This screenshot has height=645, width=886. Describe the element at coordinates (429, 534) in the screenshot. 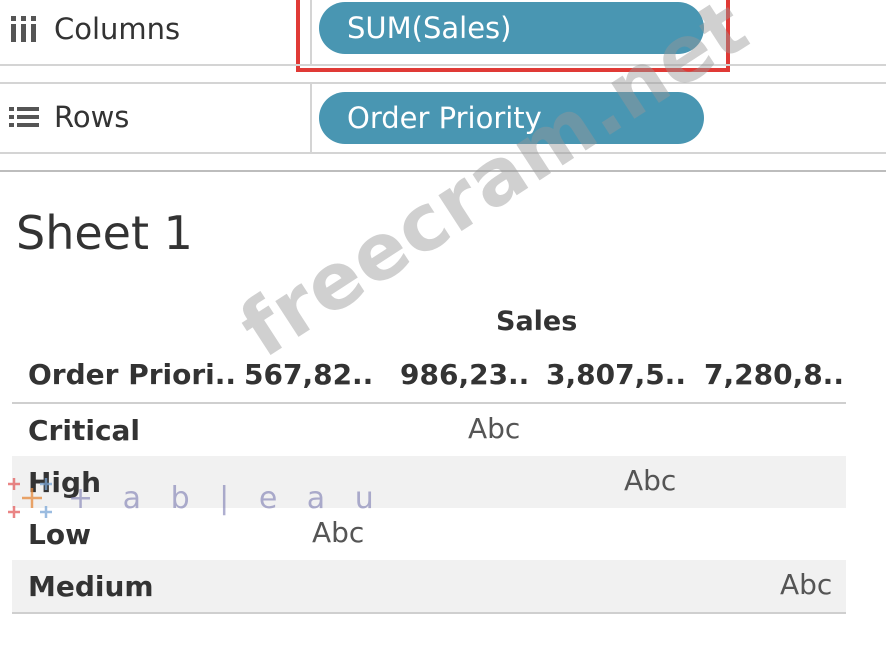

I see `table-row: Low Abc` at that location.